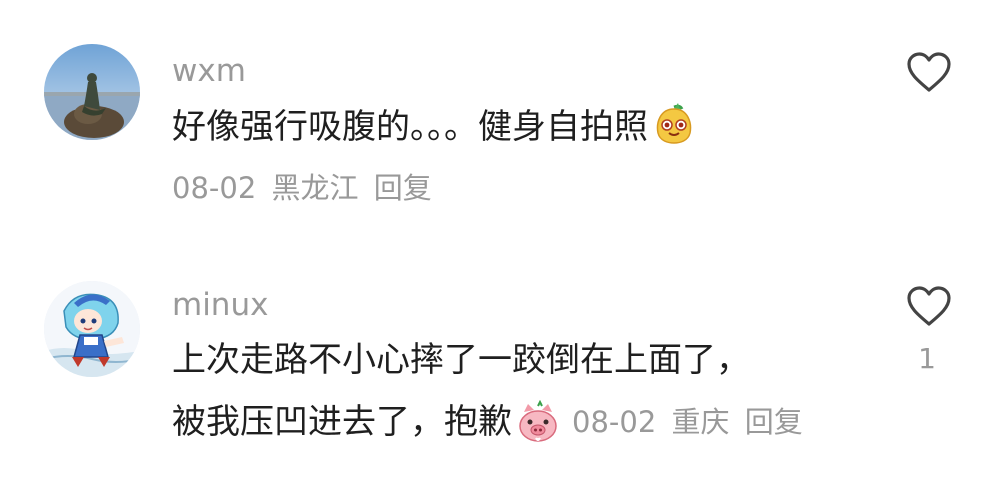 This screenshot has height=482, width=999. I want to click on username: minux, so click(220, 305).